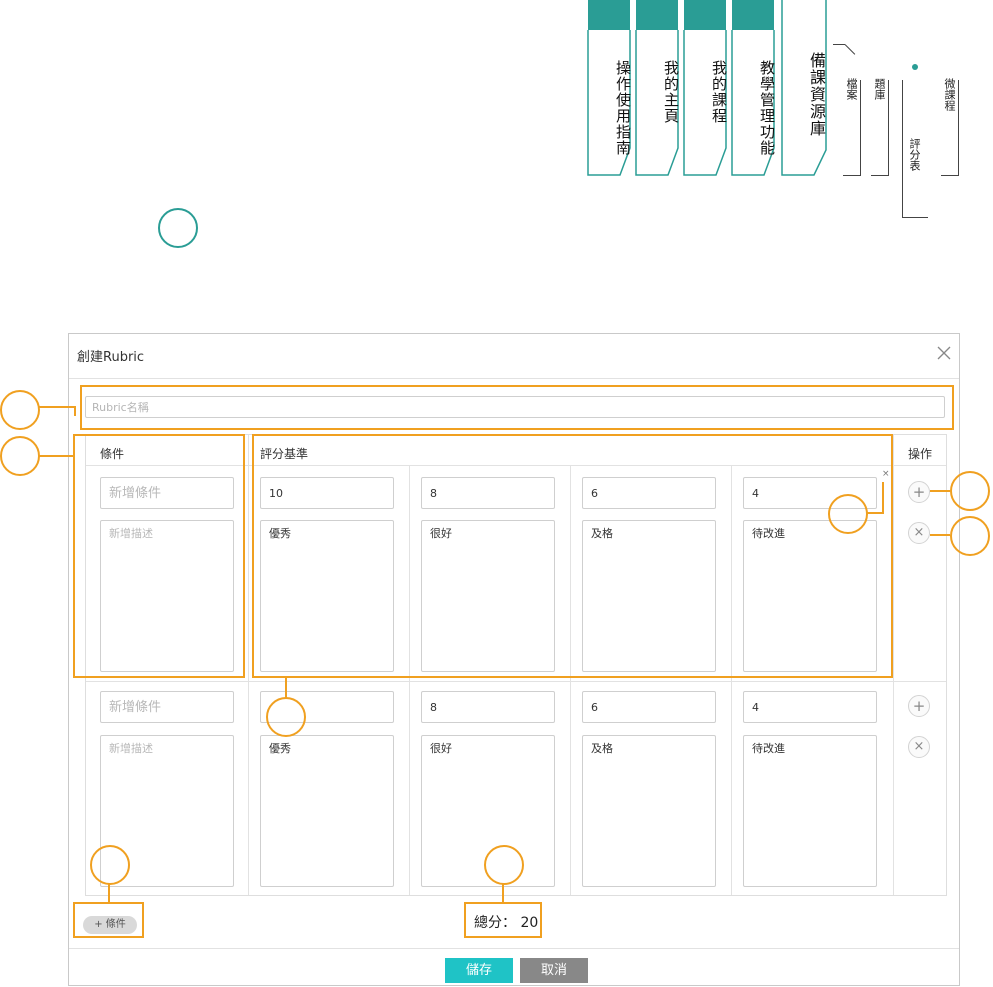 The width and height of the screenshot is (993, 987). Describe the element at coordinates (159, 556) in the screenshot. I see `highlight-condition-column` at that location.